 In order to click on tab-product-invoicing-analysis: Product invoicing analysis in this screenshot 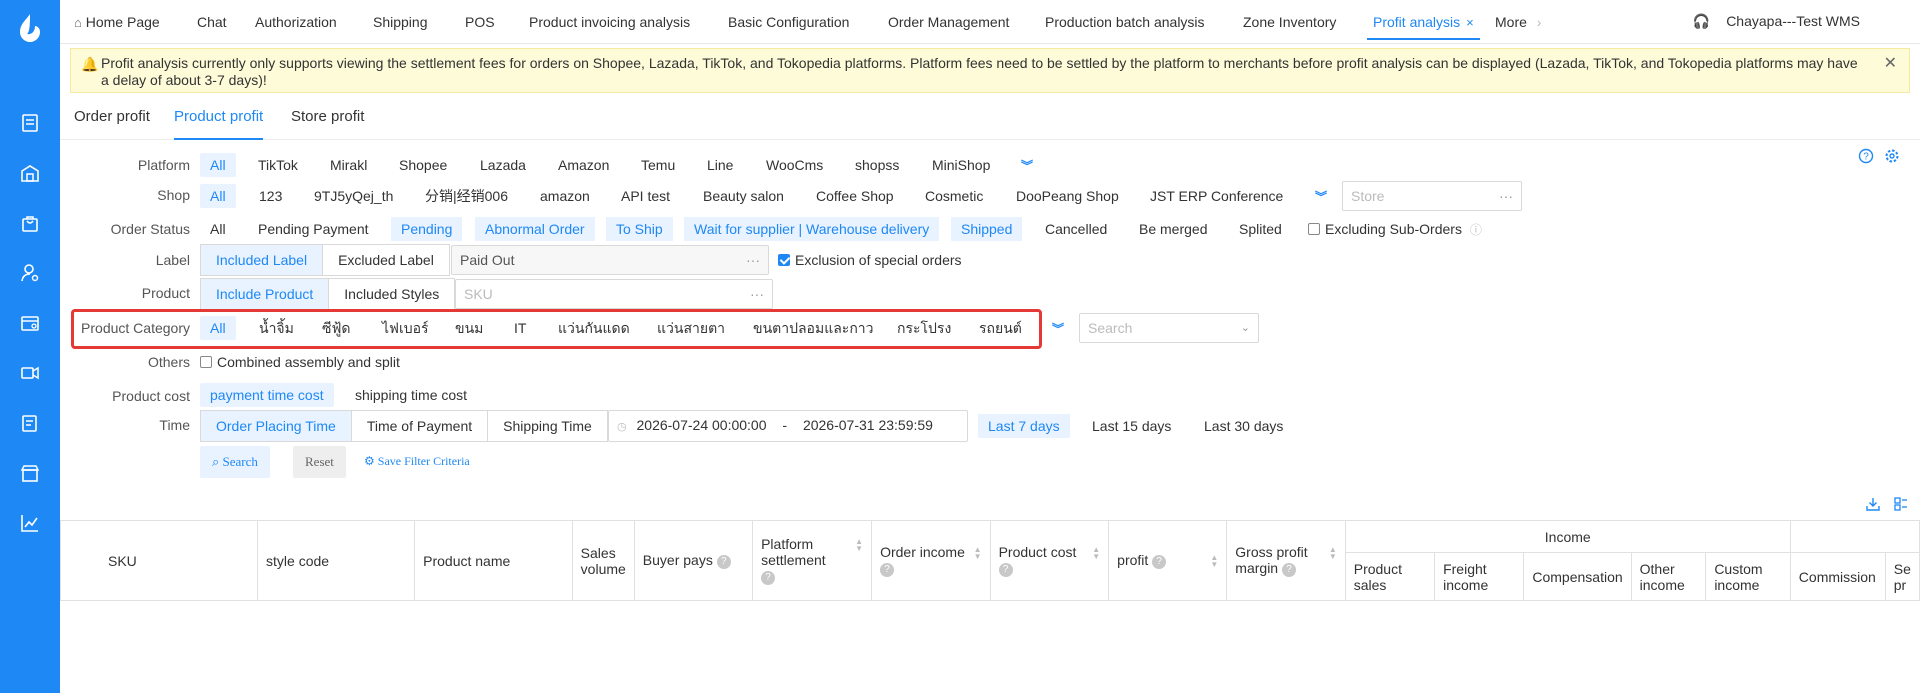, I will do `click(609, 20)`.